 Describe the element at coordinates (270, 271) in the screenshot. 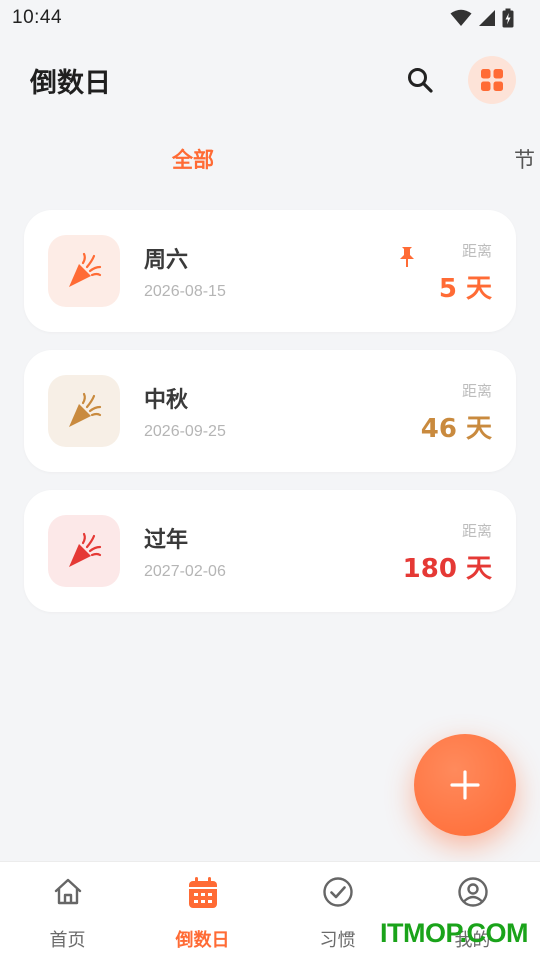

I see `countdown-card: 周六 2026-08-15 距离 5 天` at that location.